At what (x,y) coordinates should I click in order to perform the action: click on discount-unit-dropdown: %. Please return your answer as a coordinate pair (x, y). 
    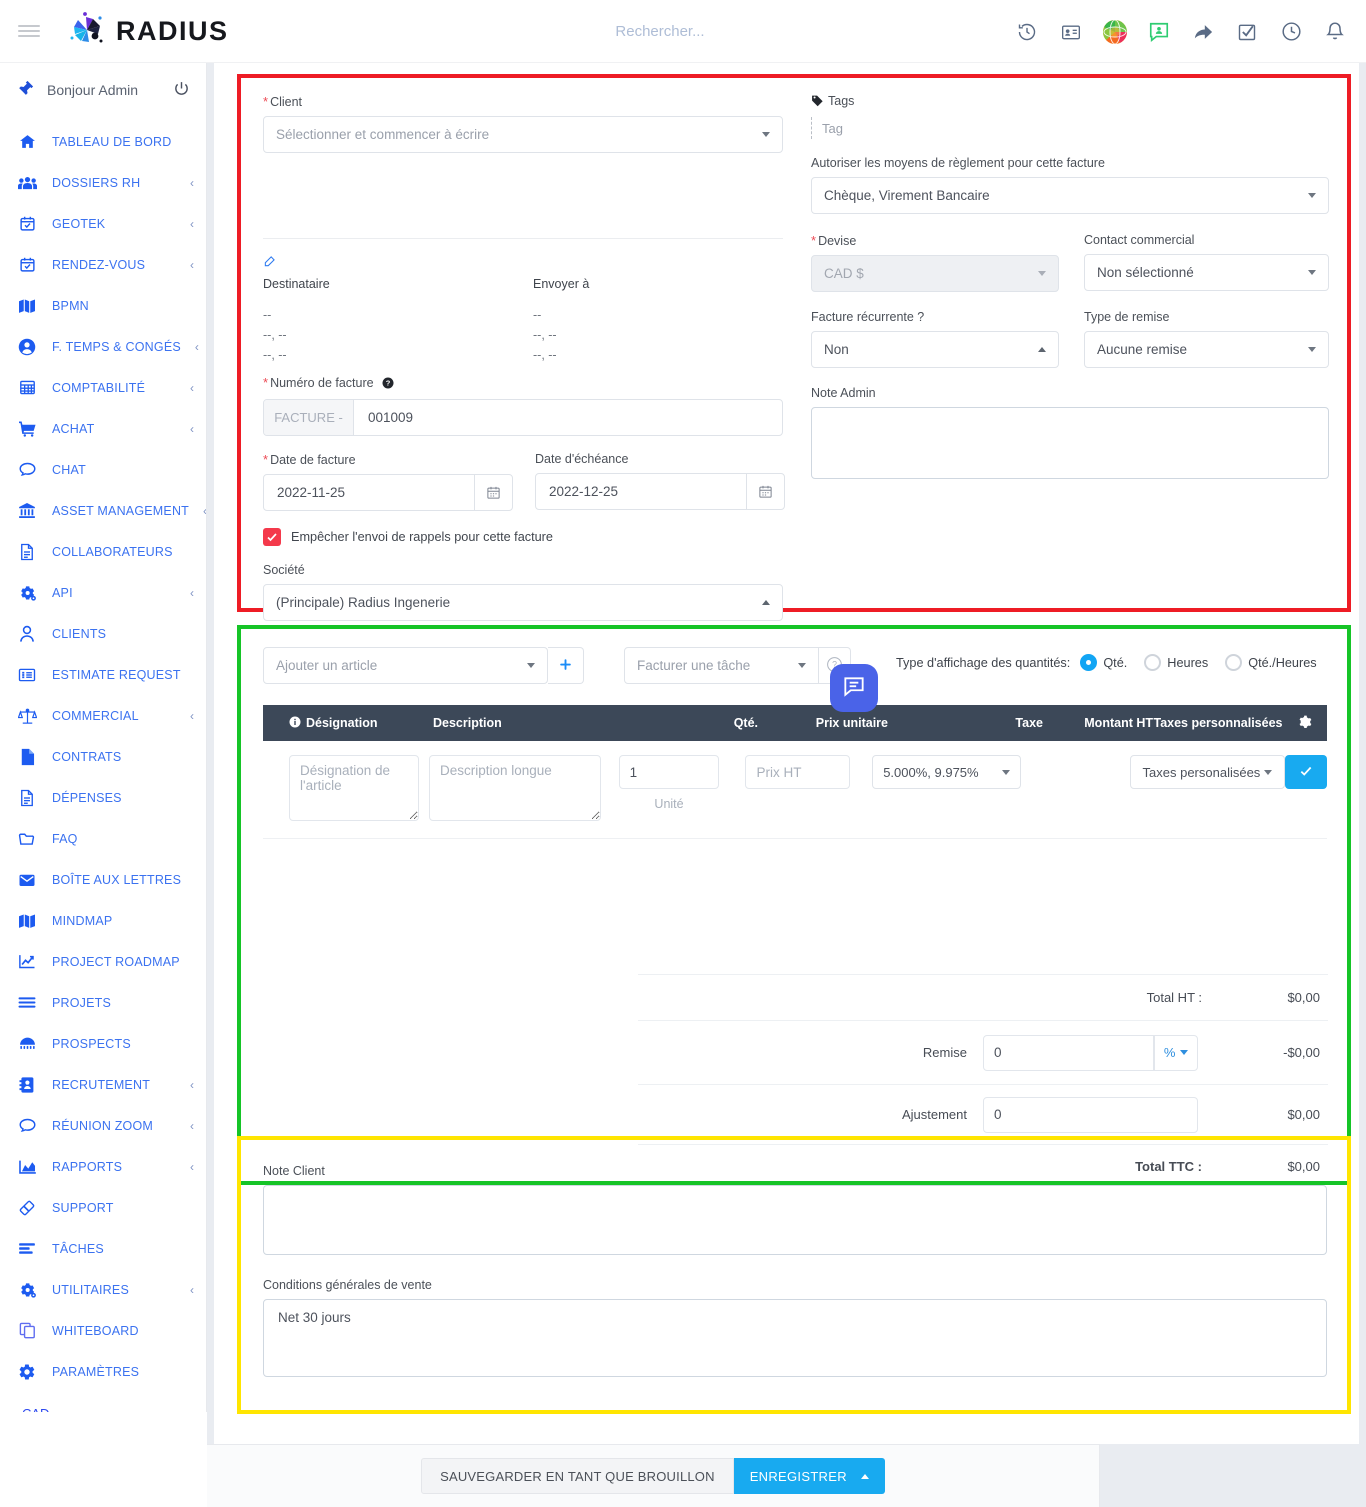
    Looking at the image, I should click on (1176, 1052).